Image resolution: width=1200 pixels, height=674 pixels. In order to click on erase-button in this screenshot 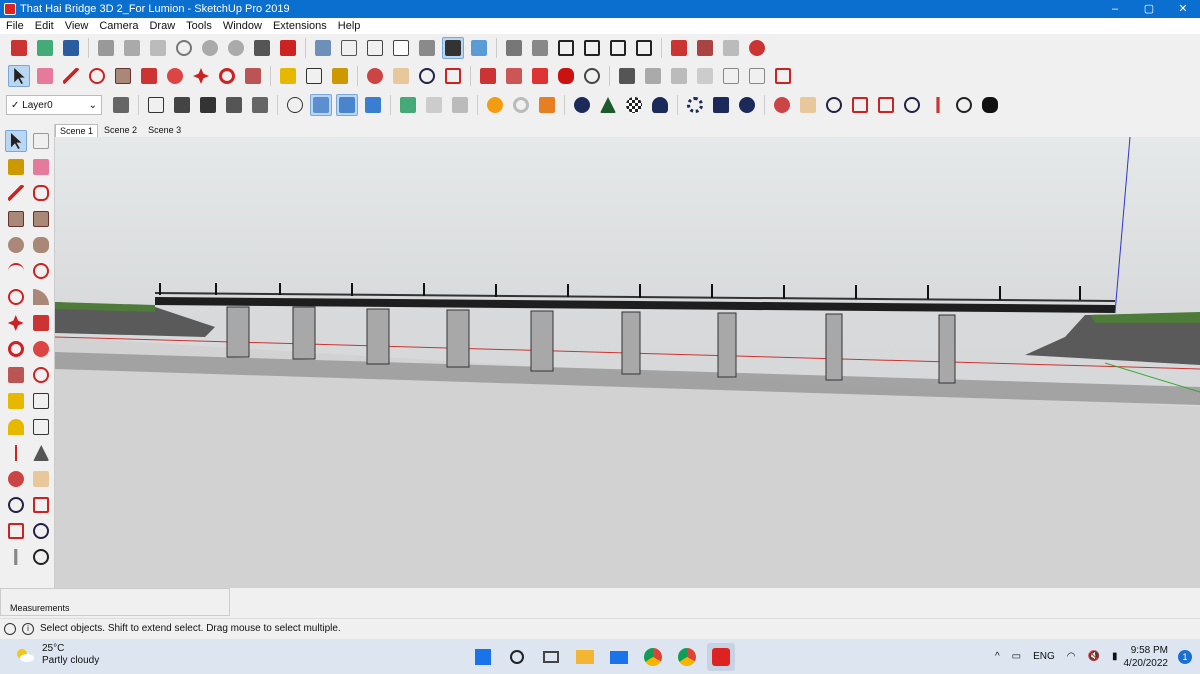, I will do `click(184, 48)`.